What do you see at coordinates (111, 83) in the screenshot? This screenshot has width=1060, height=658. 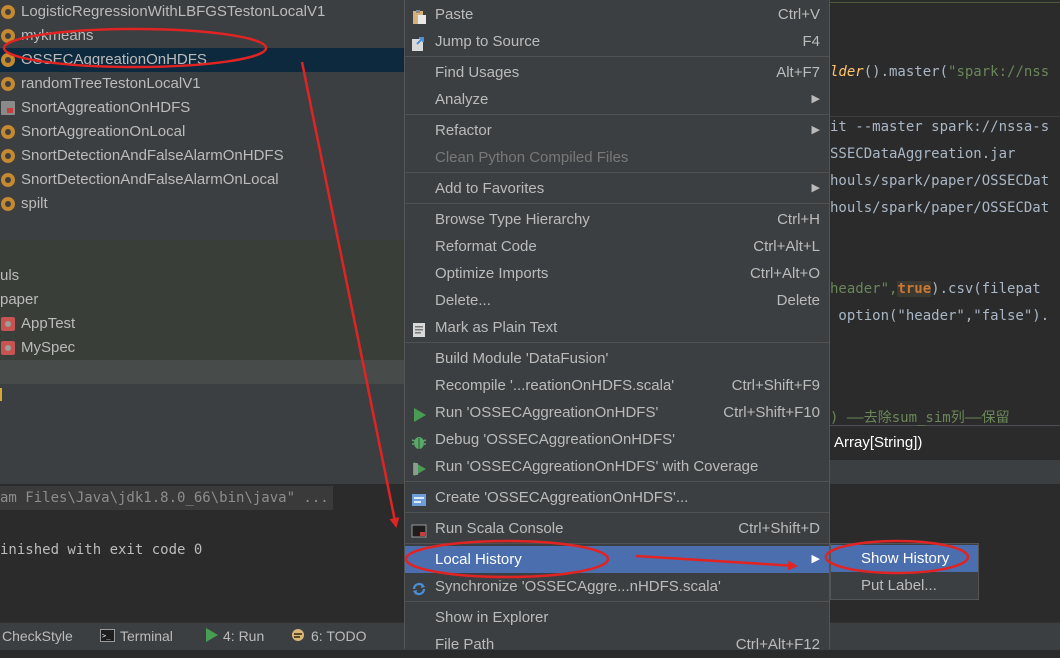 I see `tree-item-label: randomTreeTestonLocalV1` at bounding box center [111, 83].